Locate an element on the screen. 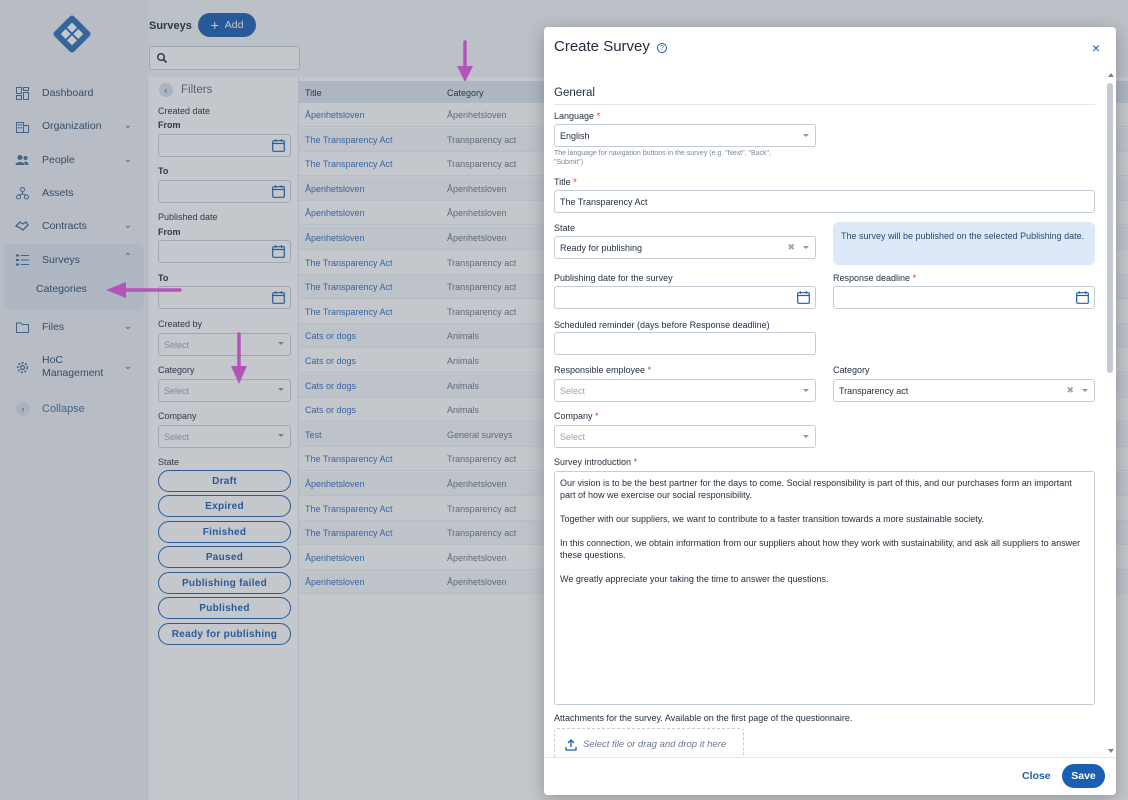 The width and height of the screenshot is (1128, 800). language-select: English is located at coordinates (685, 135).